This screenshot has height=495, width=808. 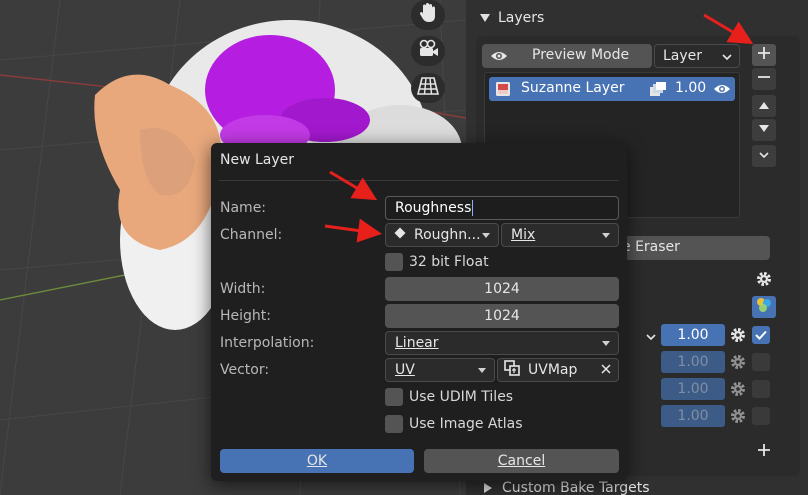 I want to click on width-field: 1024, so click(x=502, y=289).